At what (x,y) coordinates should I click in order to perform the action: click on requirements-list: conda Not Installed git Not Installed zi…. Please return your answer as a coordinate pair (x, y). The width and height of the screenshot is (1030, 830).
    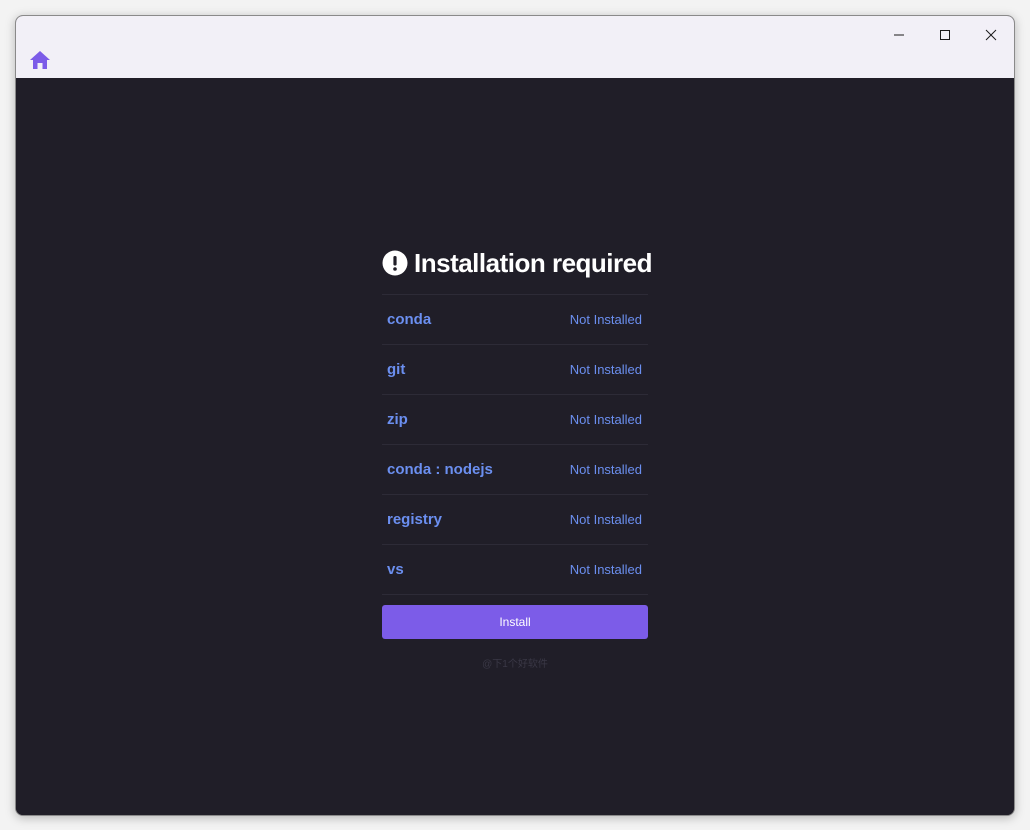
    Looking at the image, I should click on (515, 444).